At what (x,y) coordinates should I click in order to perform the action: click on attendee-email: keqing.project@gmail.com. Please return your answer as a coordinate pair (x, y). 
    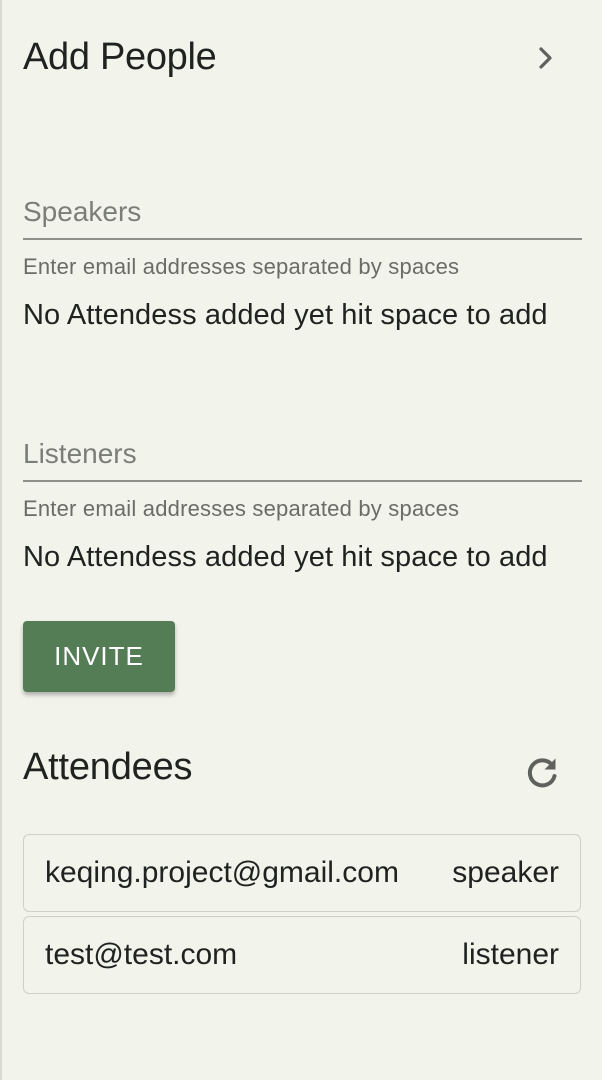
    Looking at the image, I should click on (222, 872).